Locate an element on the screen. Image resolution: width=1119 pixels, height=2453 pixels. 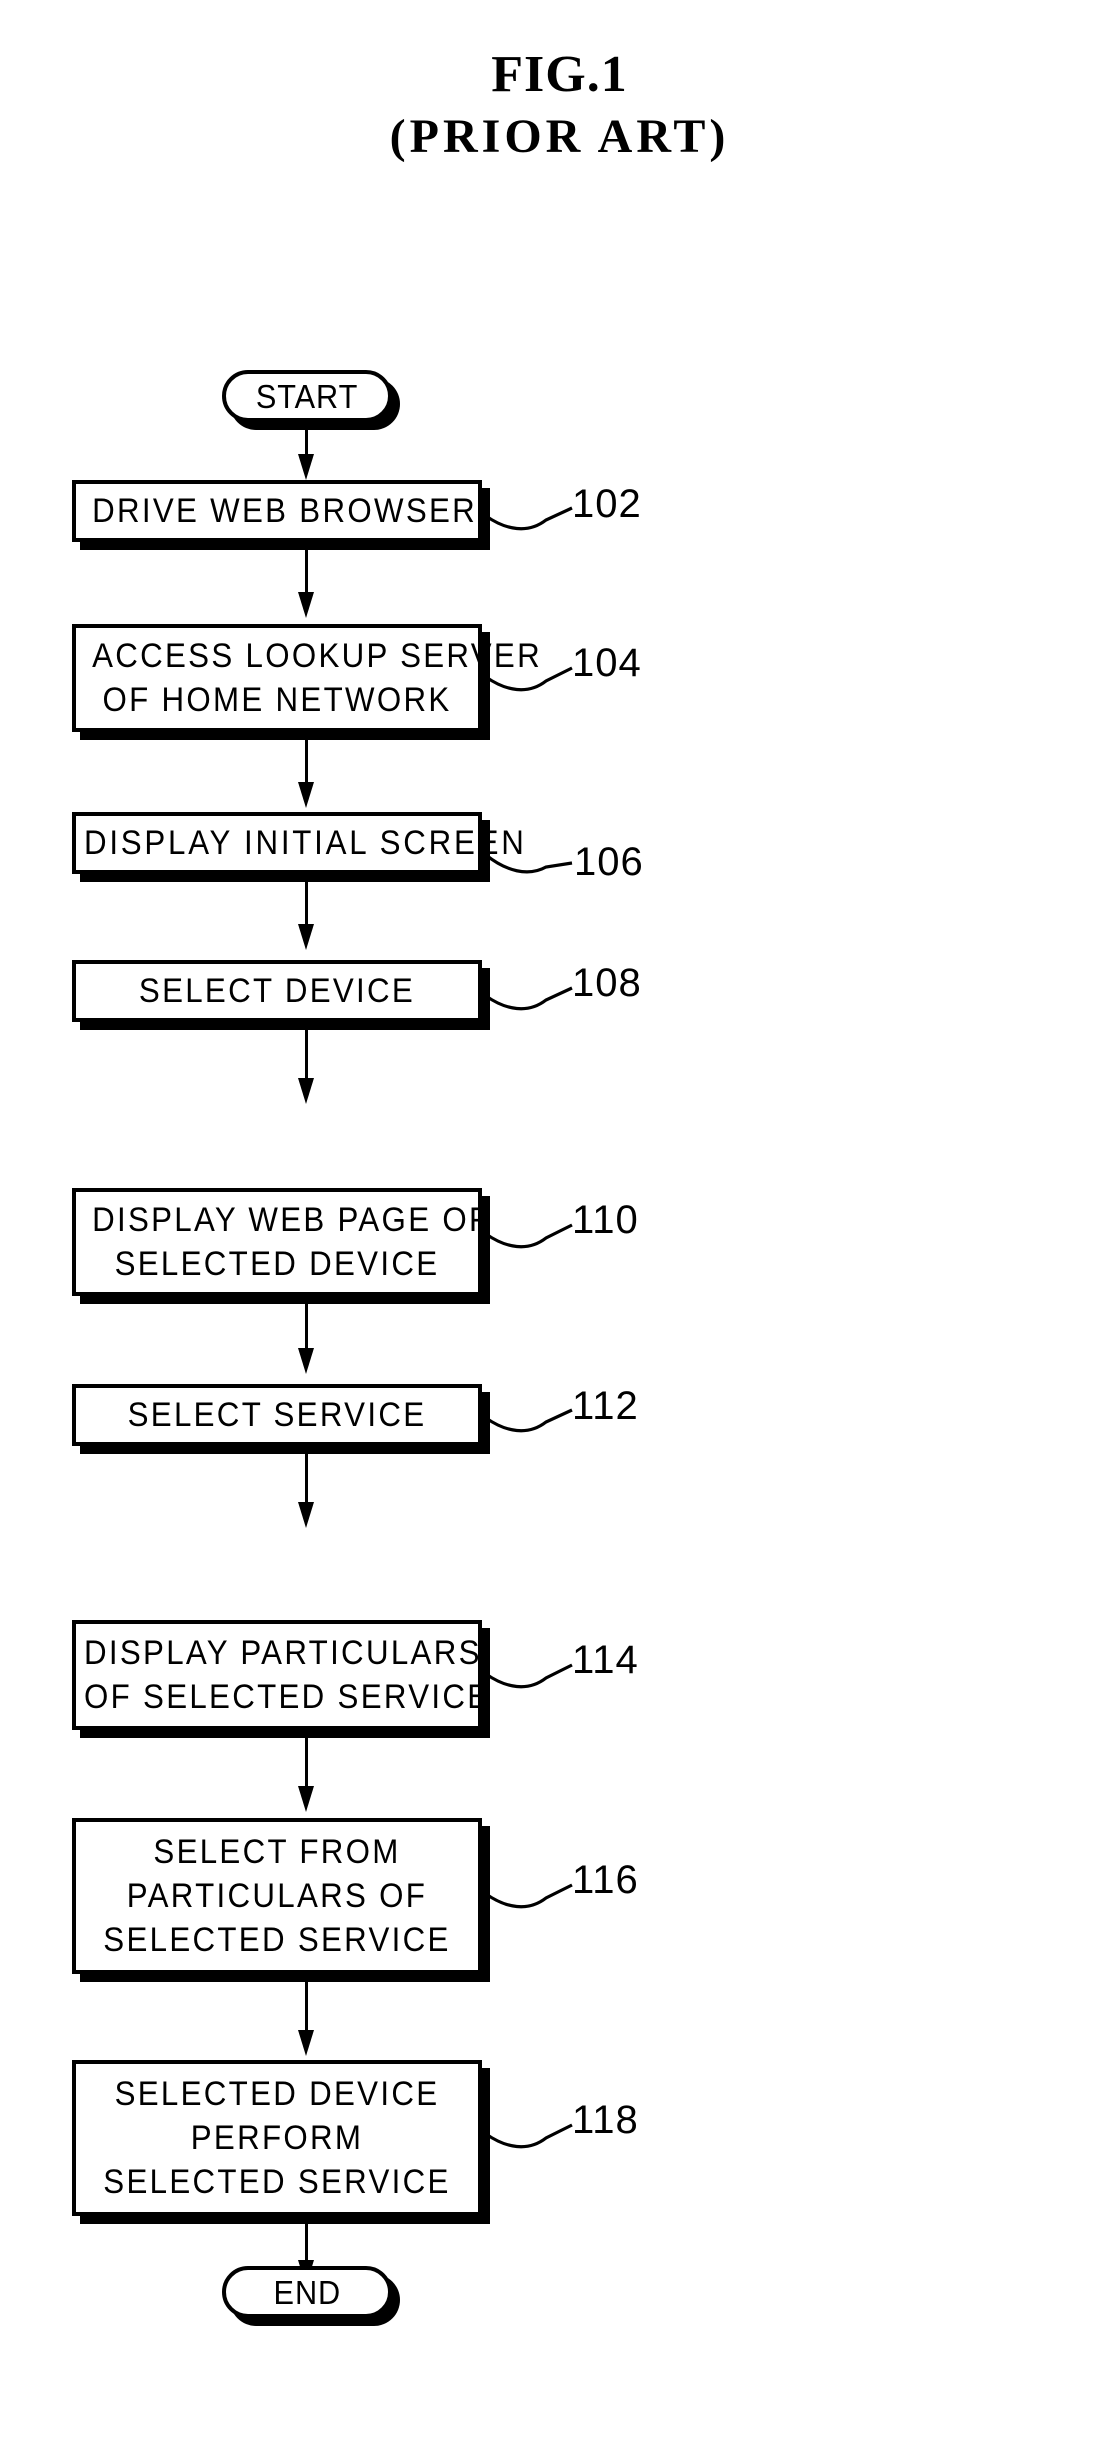
step-114-line-2: OF SELECTED SERVICE is located at coordinates (287, 1697).